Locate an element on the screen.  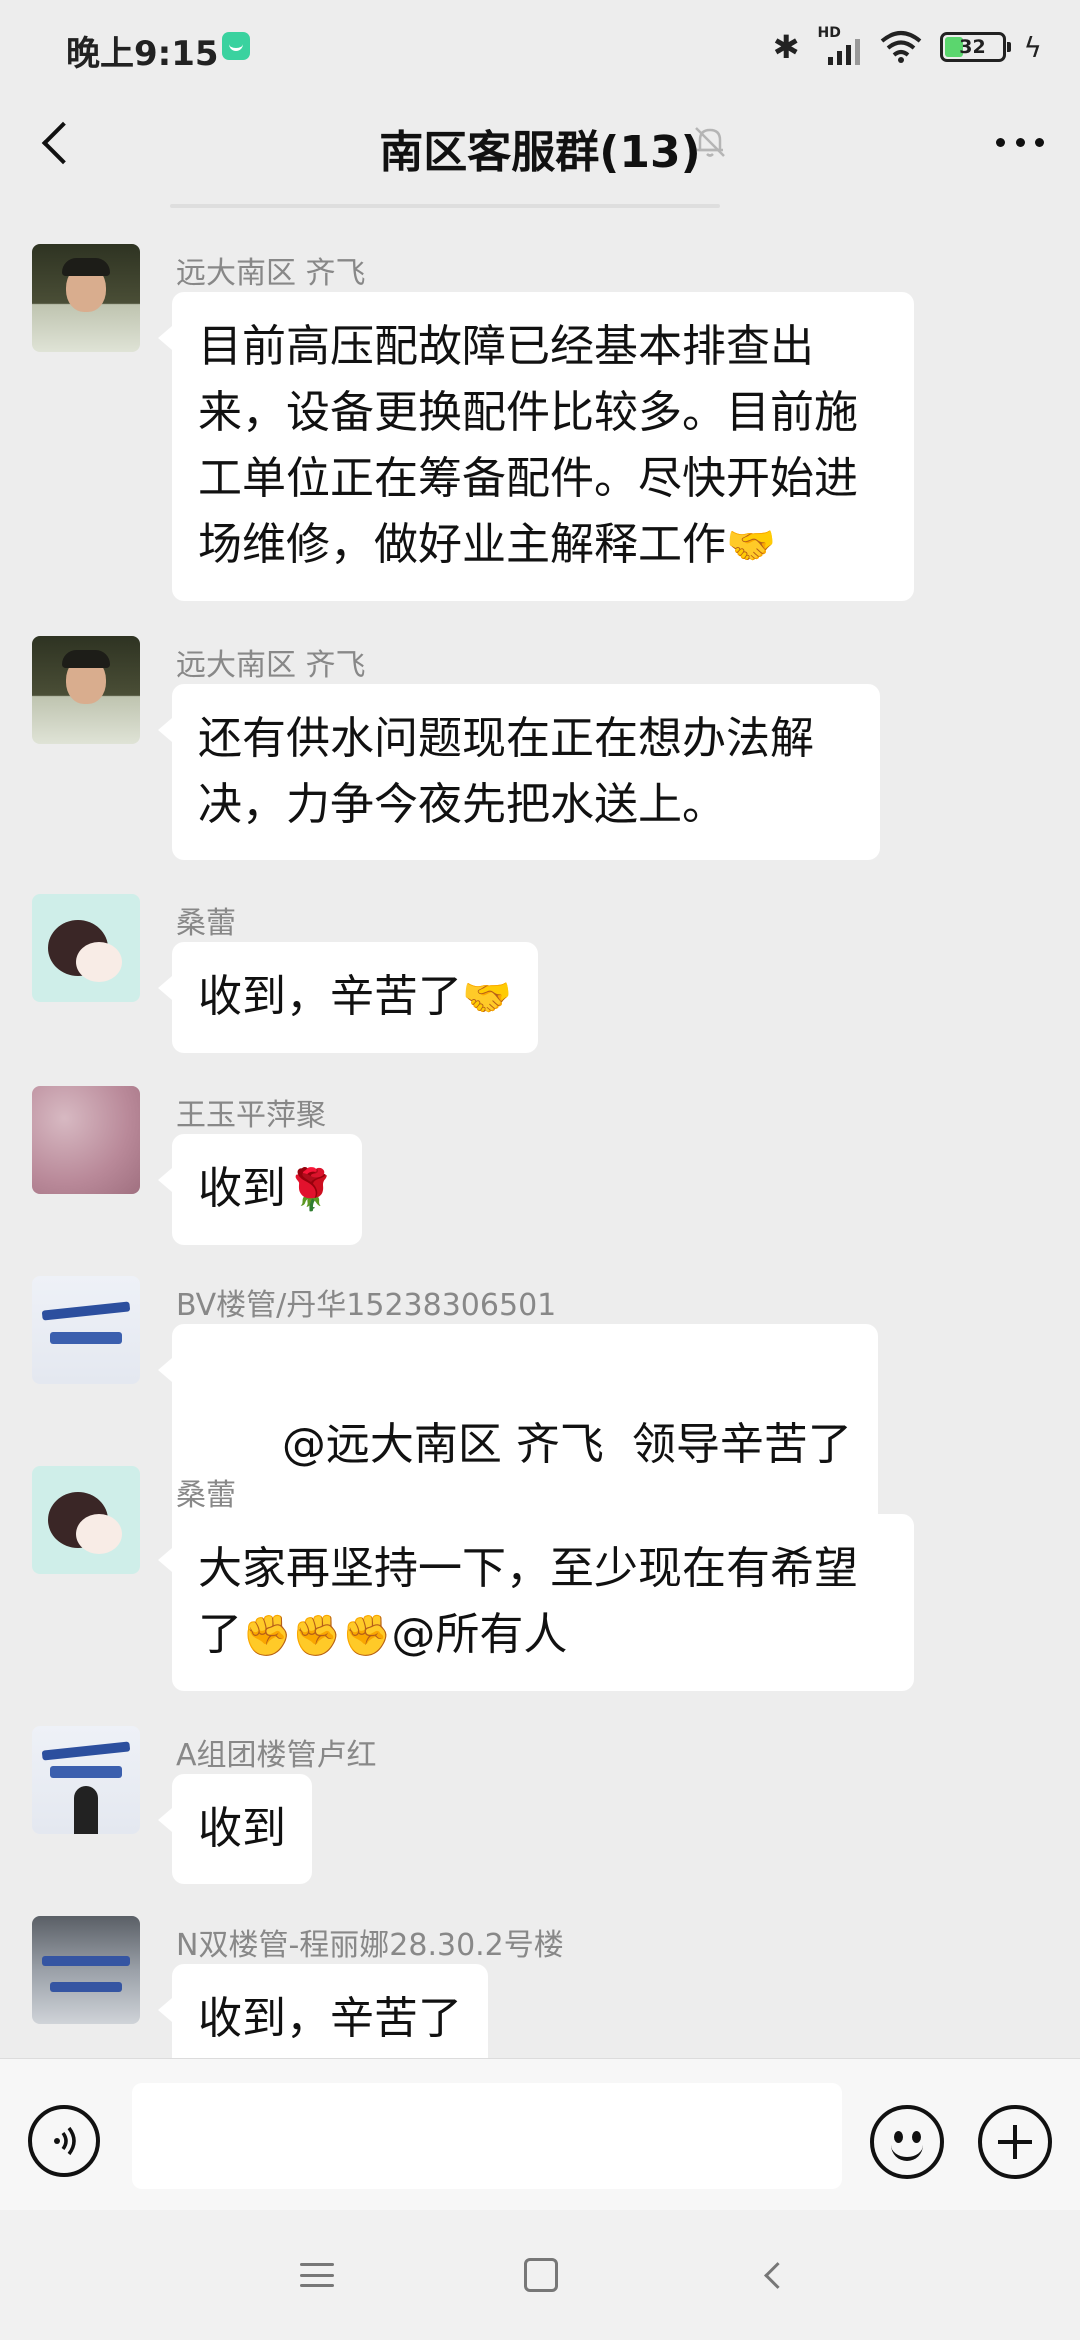
wifi-icon is located at coordinates (900, 47).